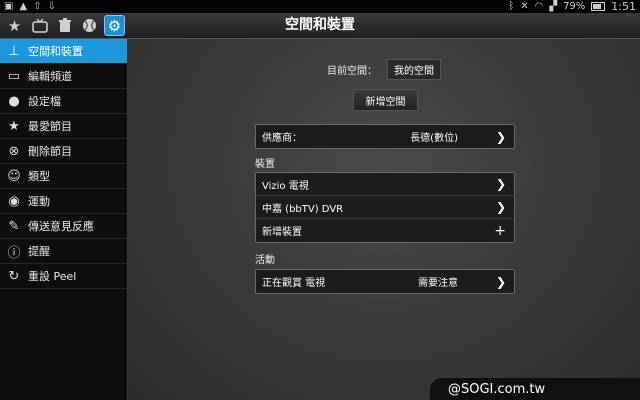 The image size is (640, 400). Describe the element at coordinates (385, 100) in the screenshot. I see `add-space-button: 新增空間` at that location.